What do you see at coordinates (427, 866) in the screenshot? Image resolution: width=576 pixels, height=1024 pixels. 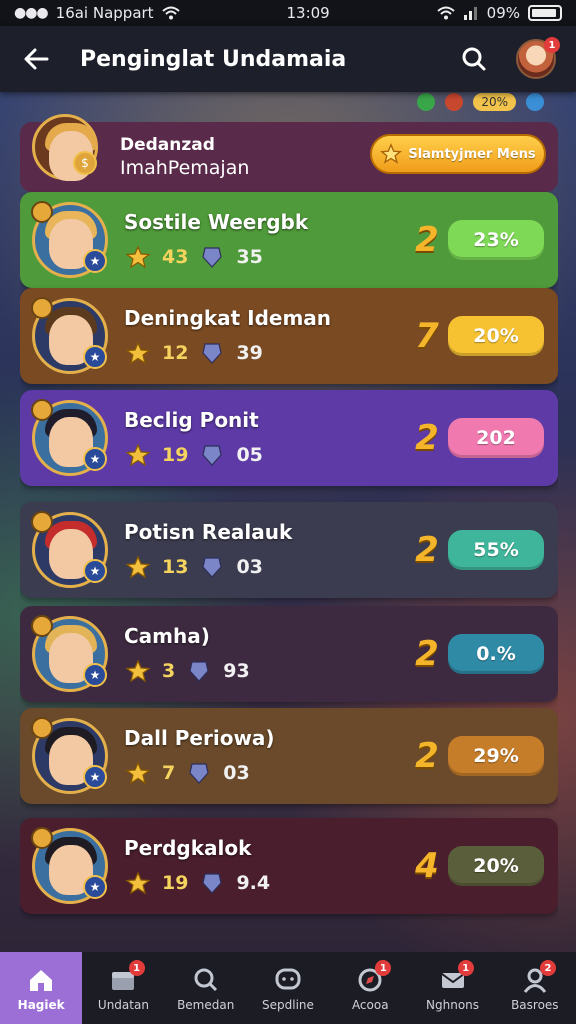 I see `rank-number: 4` at bounding box center [427, 866].